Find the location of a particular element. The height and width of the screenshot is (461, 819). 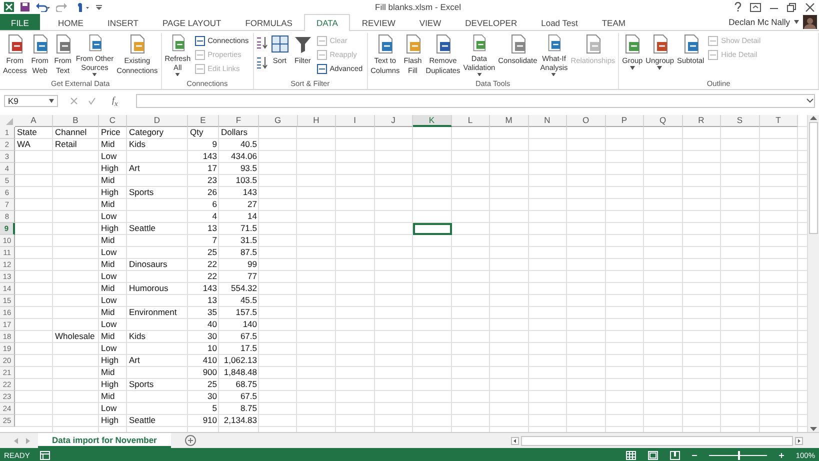

horizontal-scrollbar is located at coordinates (657, 441).